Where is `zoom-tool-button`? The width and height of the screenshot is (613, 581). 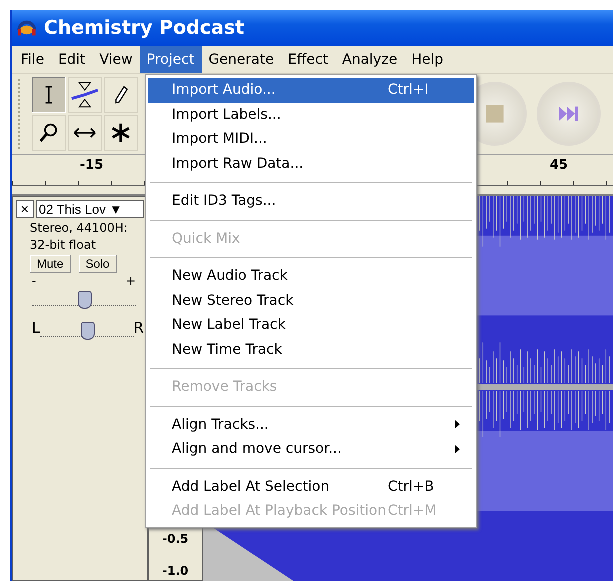 zoom-tool-button is located at coordinates (49, 133).